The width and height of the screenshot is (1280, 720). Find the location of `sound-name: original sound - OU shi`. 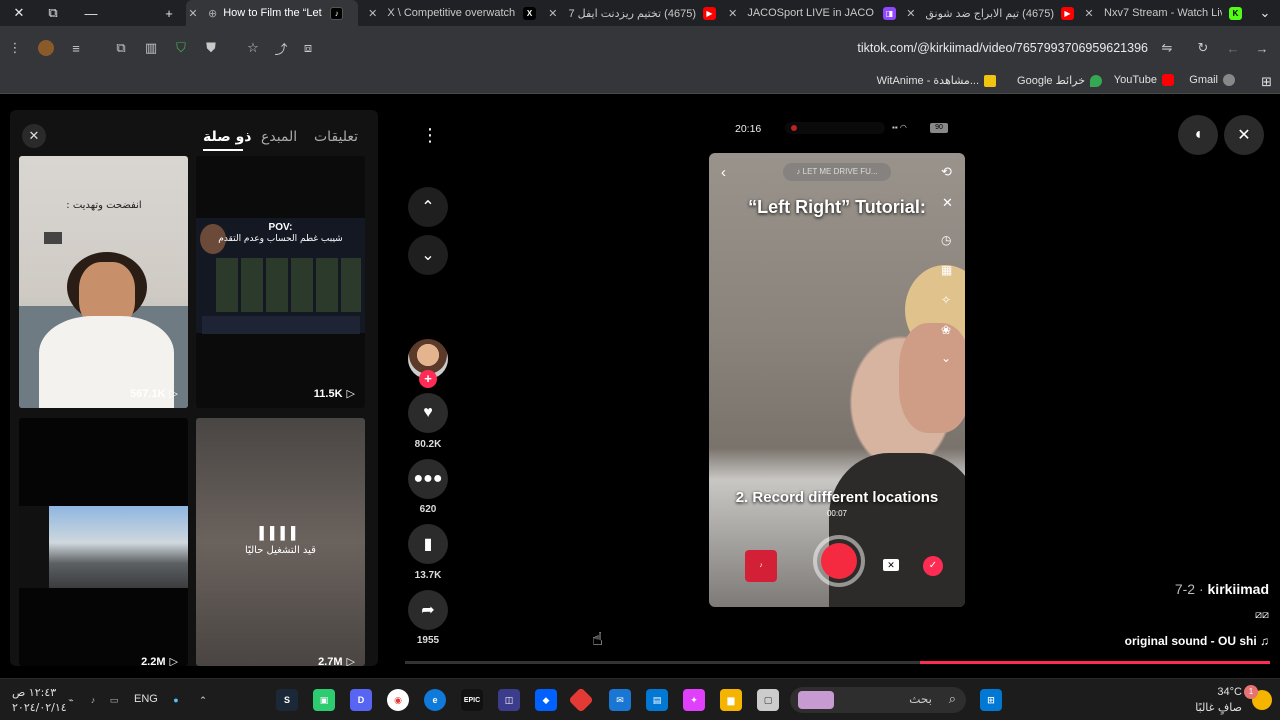

sound-name: original sound - OU shi is located at coordinates (1190, 641).